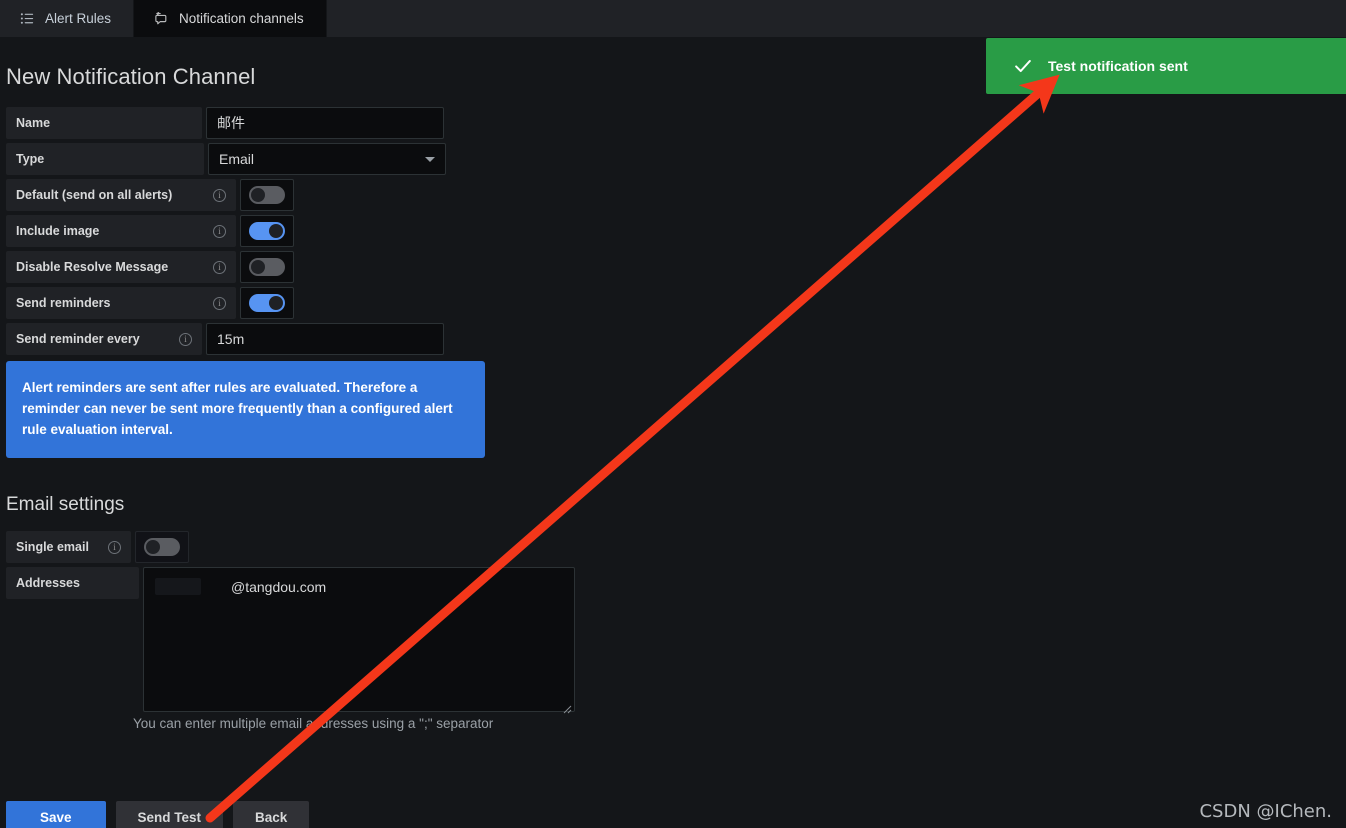  What do you see at coordinates (836, 18) in the screenshot?
I see `tab-bar-filler` at bounding box center [836, 18].